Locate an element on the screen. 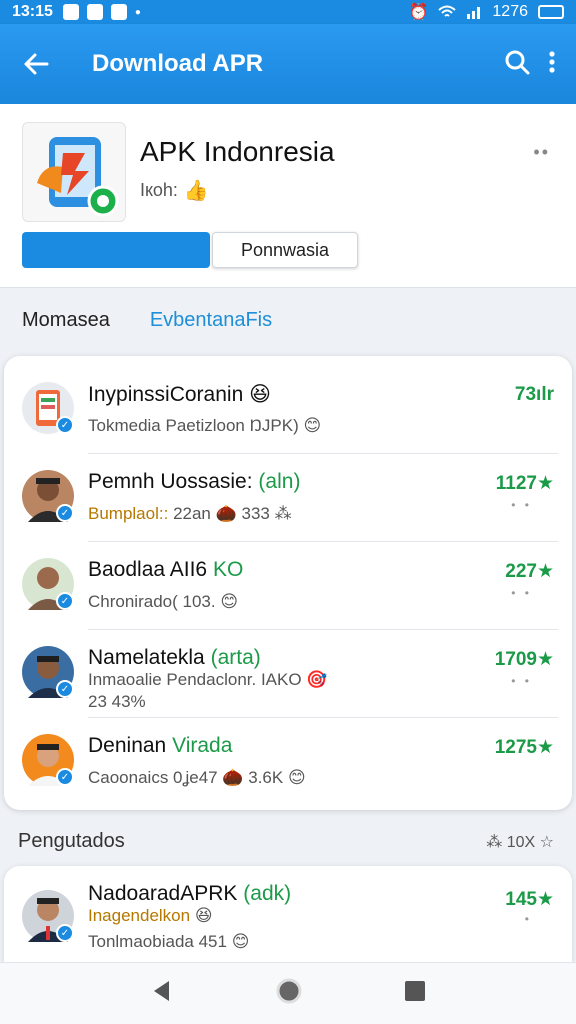 This screenshot has width=576, height=1024. alarm-icon: ⏰ is located at coordinates (418, 12).